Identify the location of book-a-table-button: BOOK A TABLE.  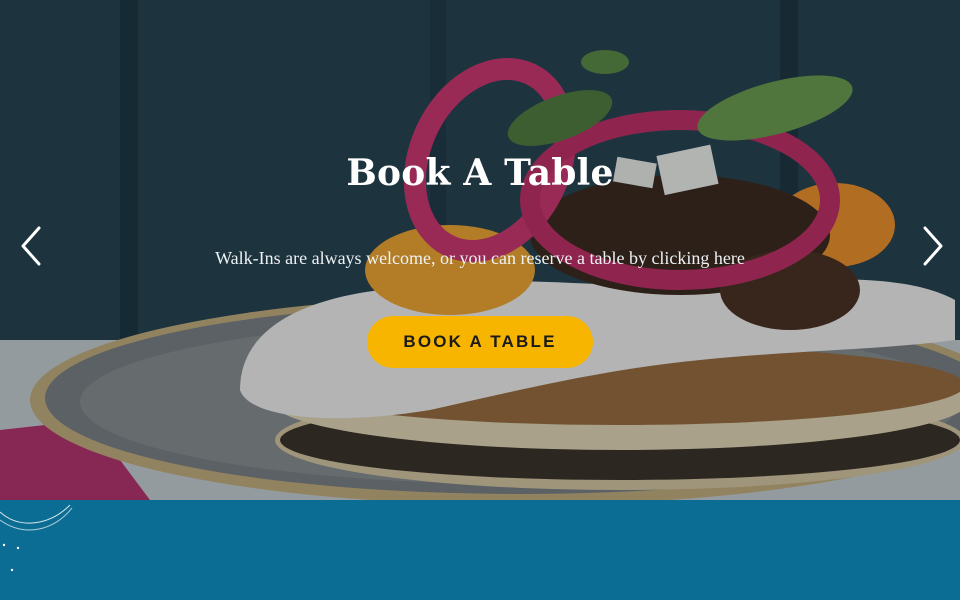
(480, 342).